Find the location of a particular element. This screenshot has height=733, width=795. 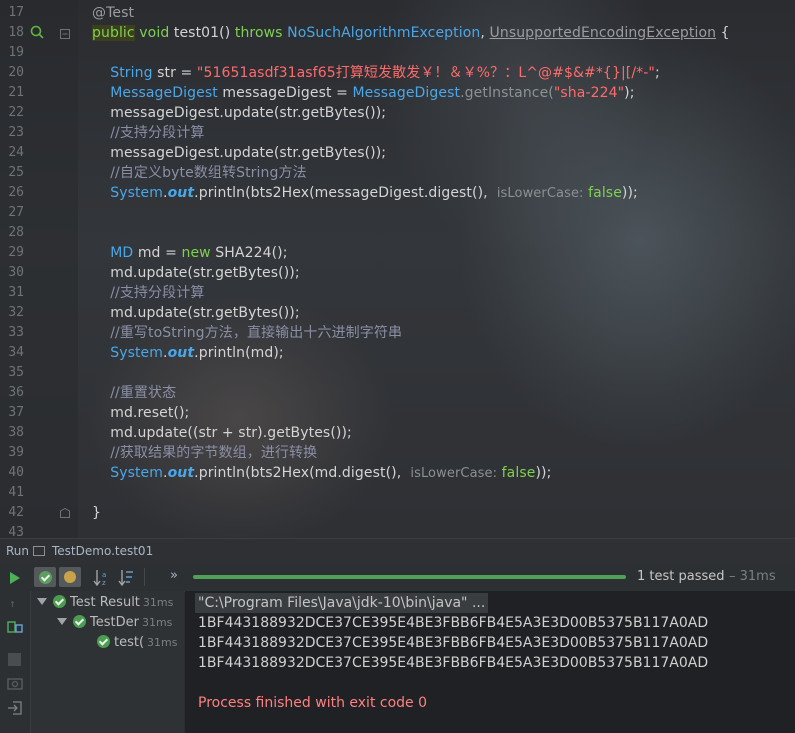

line-number: 21 is located at coordinates (16, 92).